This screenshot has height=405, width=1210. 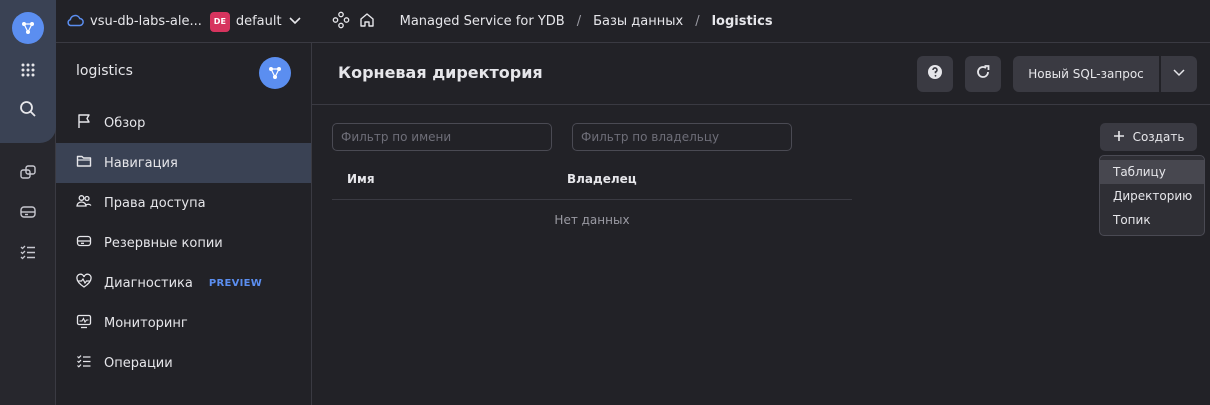 What do you see at coordinates (638, 21) in the screenshot?
I see `breadcrumb-databases: Базы данных` at bounding box center [638, 21].